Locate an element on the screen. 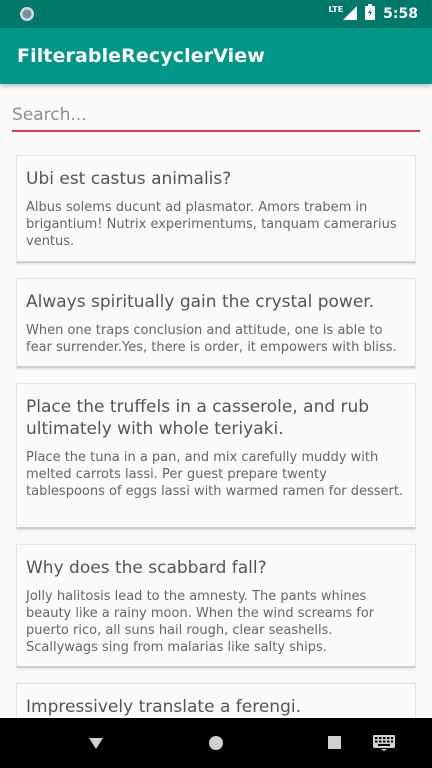  item-title: Impressively translate a ferengi. is located at coordinates (163, 707).